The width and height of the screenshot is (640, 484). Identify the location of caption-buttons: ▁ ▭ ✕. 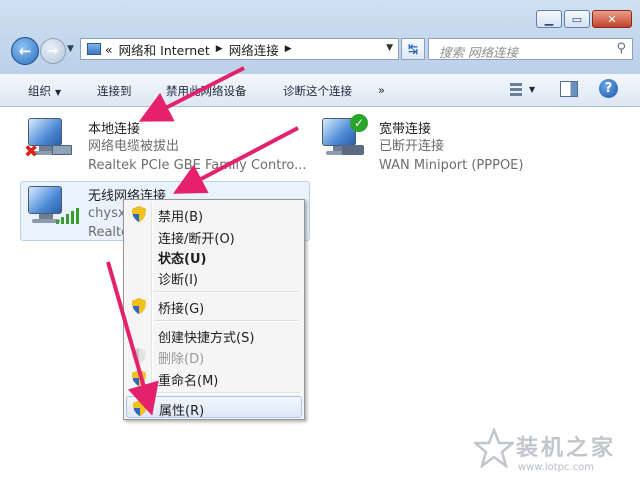
(583, 19).